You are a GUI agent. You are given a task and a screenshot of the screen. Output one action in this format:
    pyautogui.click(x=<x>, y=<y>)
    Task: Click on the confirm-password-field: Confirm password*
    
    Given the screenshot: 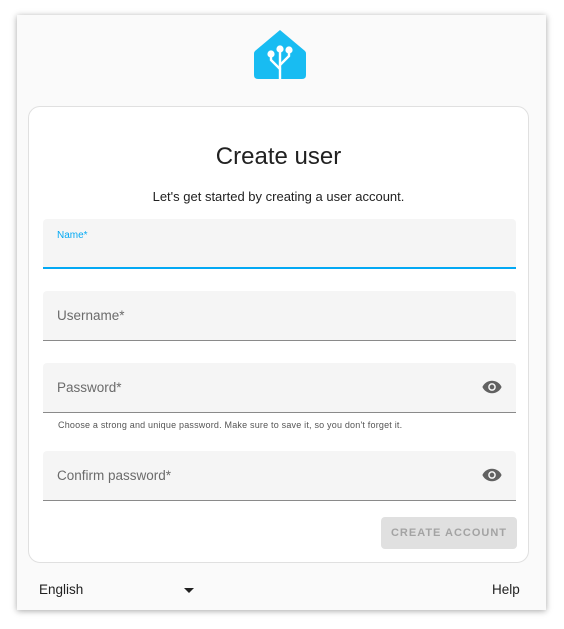 What is the action you would take?
    pyautogui.click(x=279, y=476)
    